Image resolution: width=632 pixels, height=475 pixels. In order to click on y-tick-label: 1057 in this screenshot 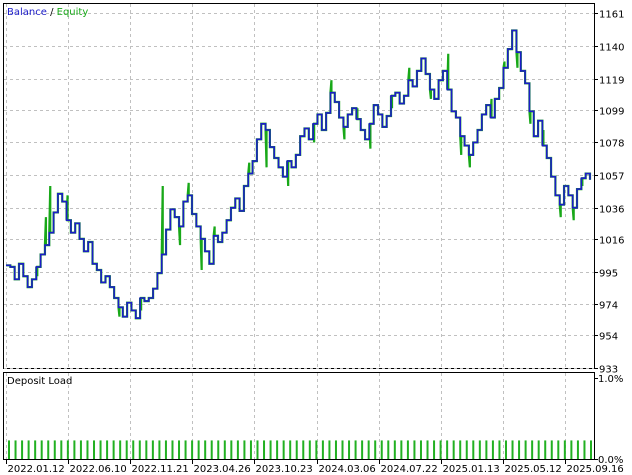, I will do `click(611, 177)`.